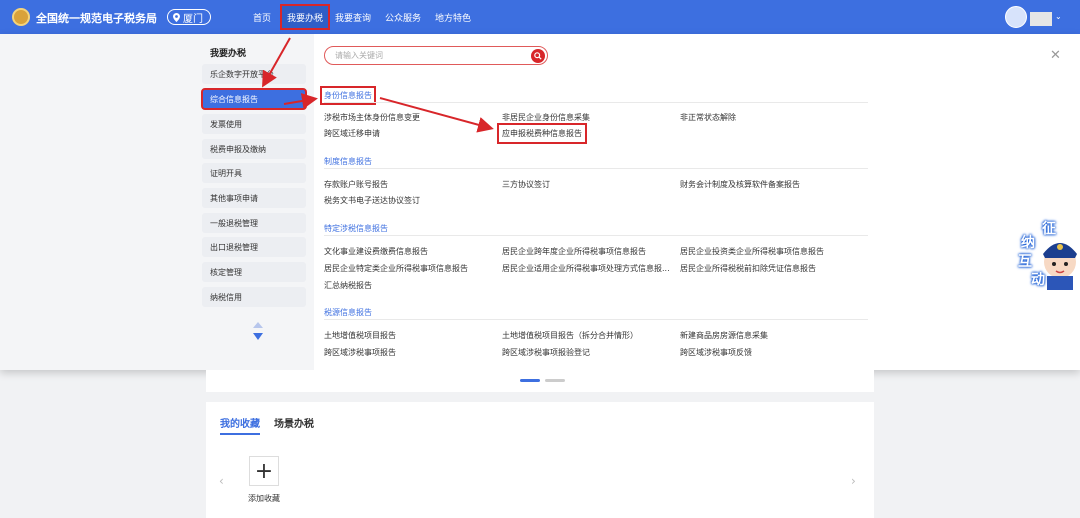  I want to click on city-selector: 厦门, so click(189, 17).